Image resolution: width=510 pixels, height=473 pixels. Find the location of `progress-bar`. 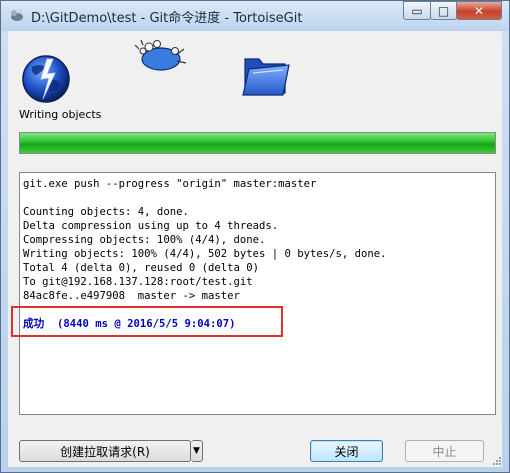

progress-bar is located at coordinates (257, 143).